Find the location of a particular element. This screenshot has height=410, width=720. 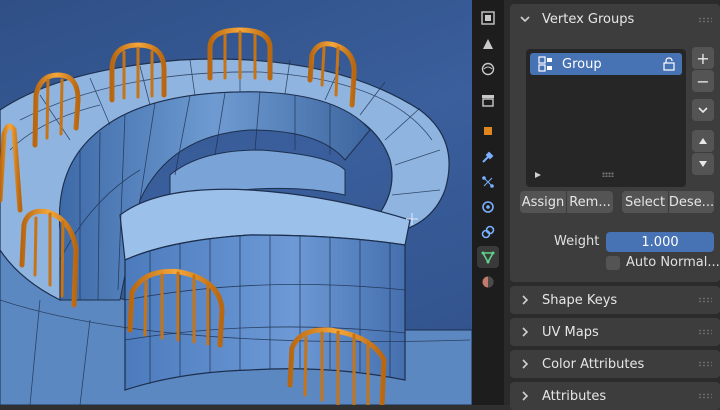

expand-arrow-icon is located at coordinates (538, 175).